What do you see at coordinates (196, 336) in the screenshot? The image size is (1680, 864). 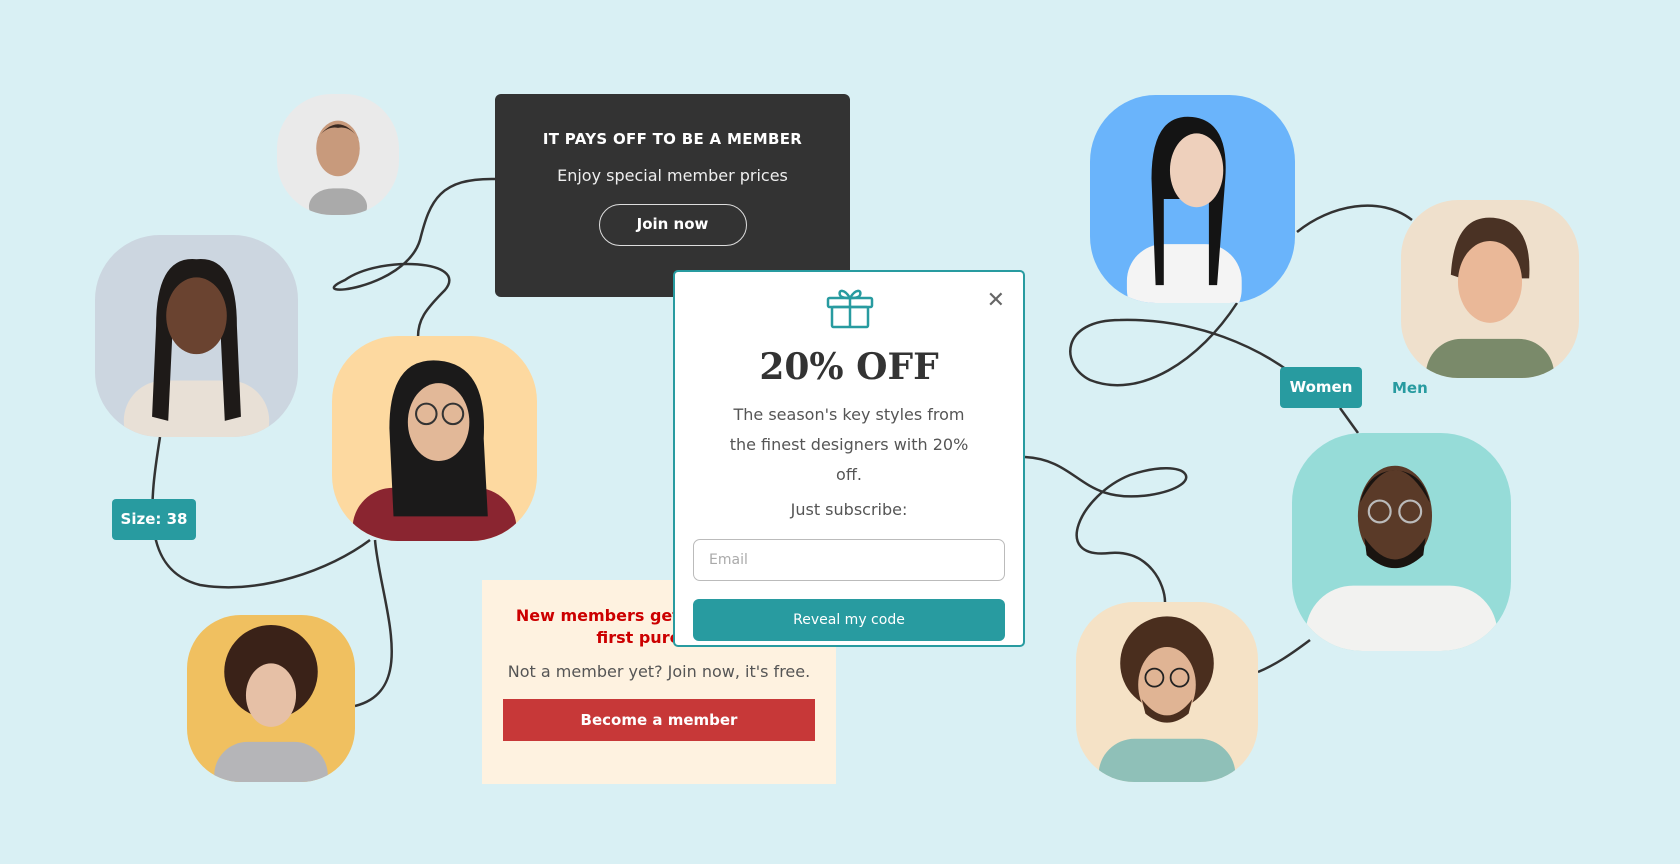 I see `photo-woman-braids` at bounding box center [196, 336].